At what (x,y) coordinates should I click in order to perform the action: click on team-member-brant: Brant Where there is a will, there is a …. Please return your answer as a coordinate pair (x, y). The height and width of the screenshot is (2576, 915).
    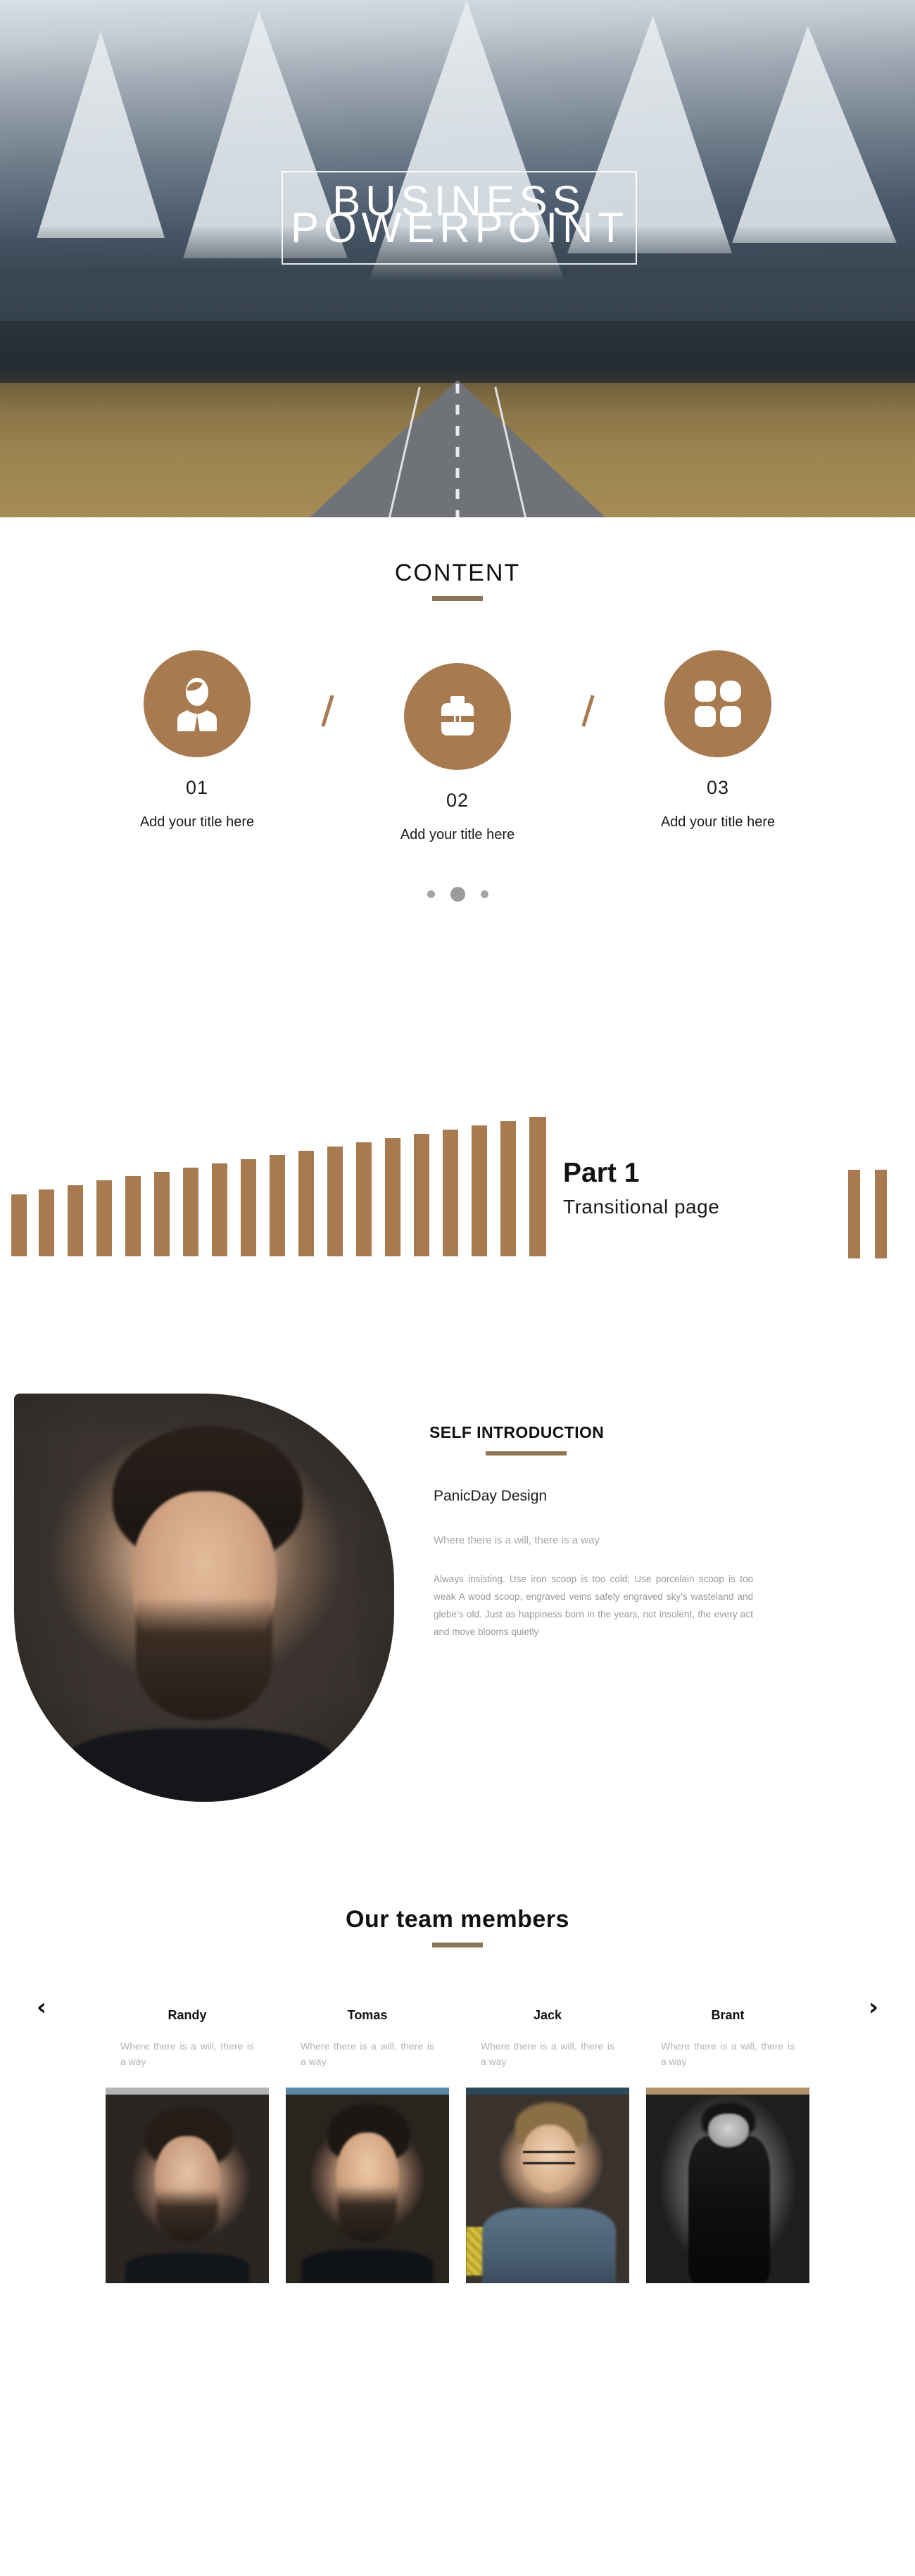
    Looking at the image, I should click on (728, 2145).